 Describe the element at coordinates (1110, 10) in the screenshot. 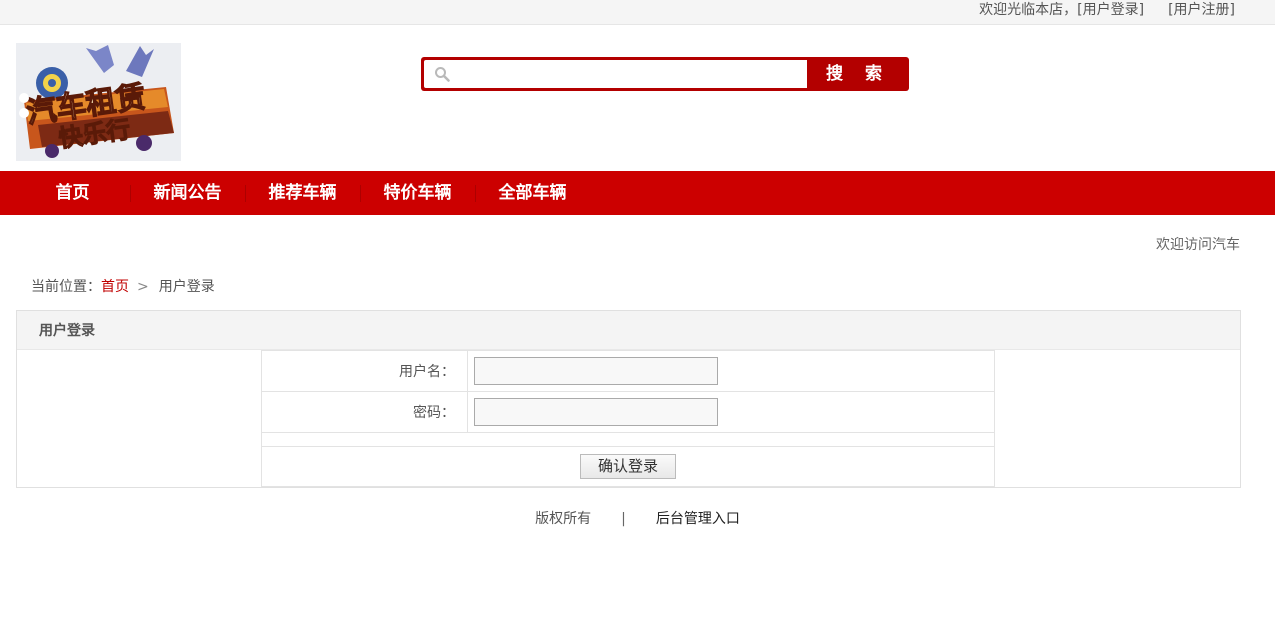

I see `login-link: [用户登录]` at that location.